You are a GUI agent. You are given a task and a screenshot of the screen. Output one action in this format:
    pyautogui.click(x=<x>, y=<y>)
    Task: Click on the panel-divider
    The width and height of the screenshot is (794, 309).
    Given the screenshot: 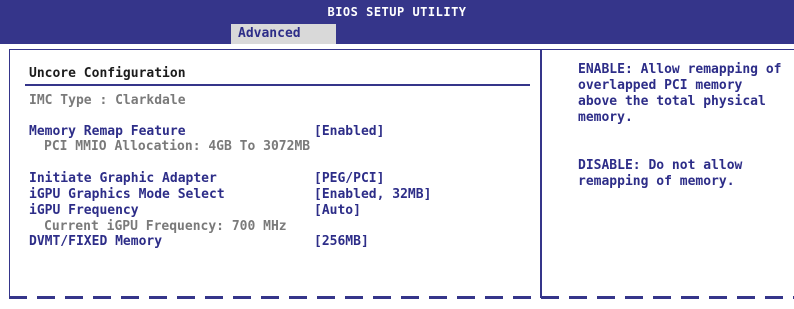 What is the action you would take?
    pyautogui.click(x=541, y=173)
    